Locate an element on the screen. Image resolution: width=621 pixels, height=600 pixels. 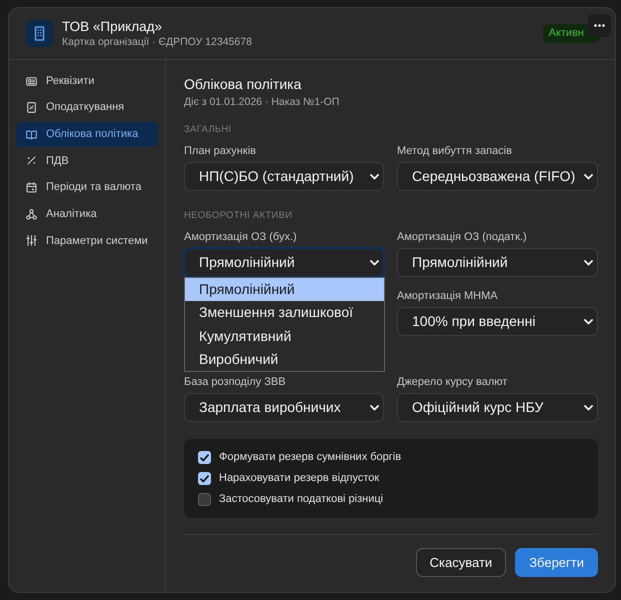
receipt-icon is located at coordinates (31, 108).